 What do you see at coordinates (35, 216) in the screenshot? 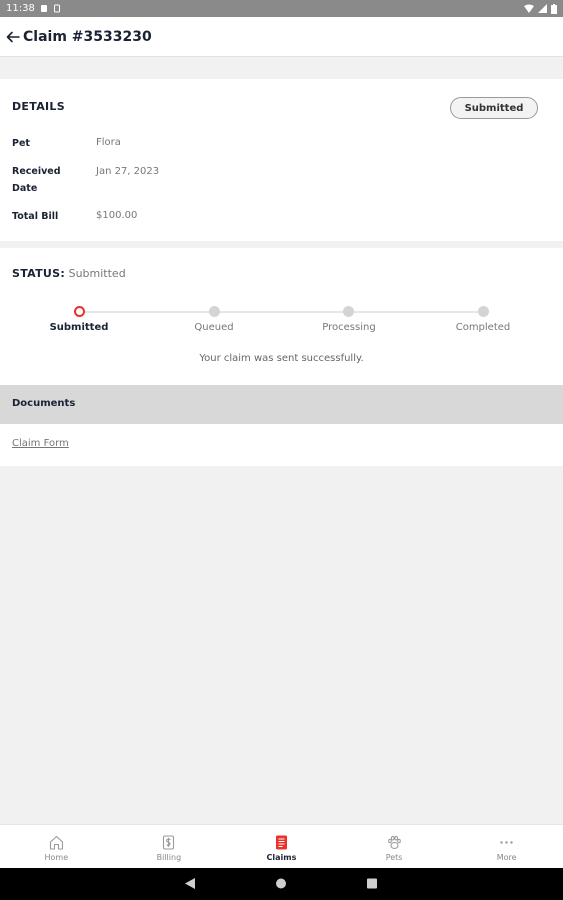
I see `total-bill-label: Total Bill` at bounding box center [35, 216].